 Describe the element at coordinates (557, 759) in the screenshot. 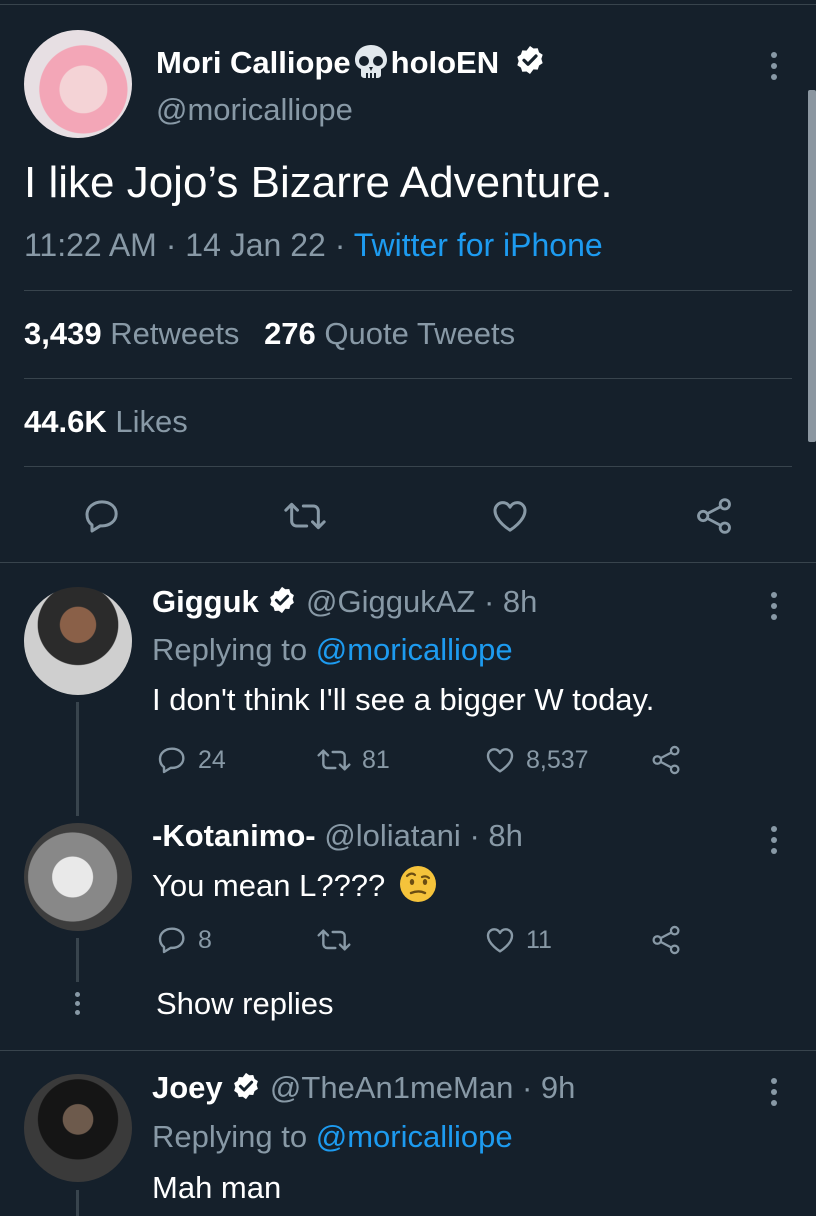

I see `like-count: 8,537` at that location.